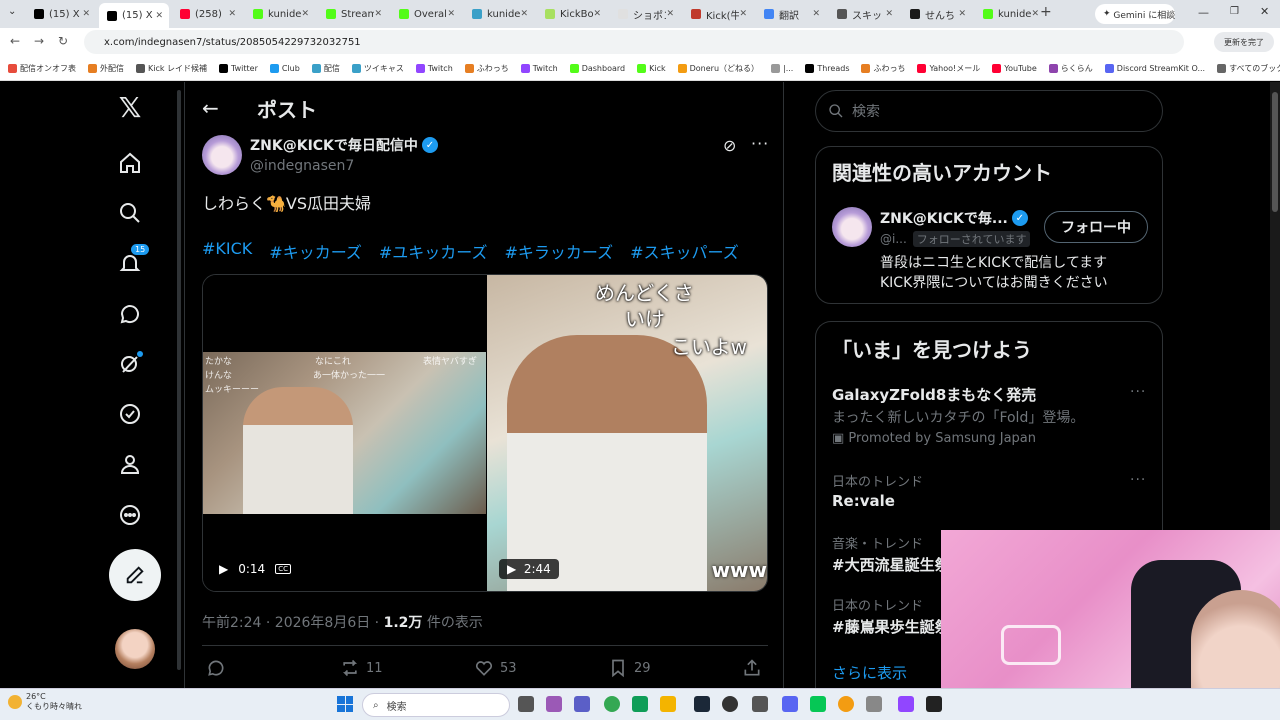 The image size is (1280, 720). What do you see at coordinates (989, 111) in the screenshot?
I see `search-input: 検索` at bounding box center [989, 111].